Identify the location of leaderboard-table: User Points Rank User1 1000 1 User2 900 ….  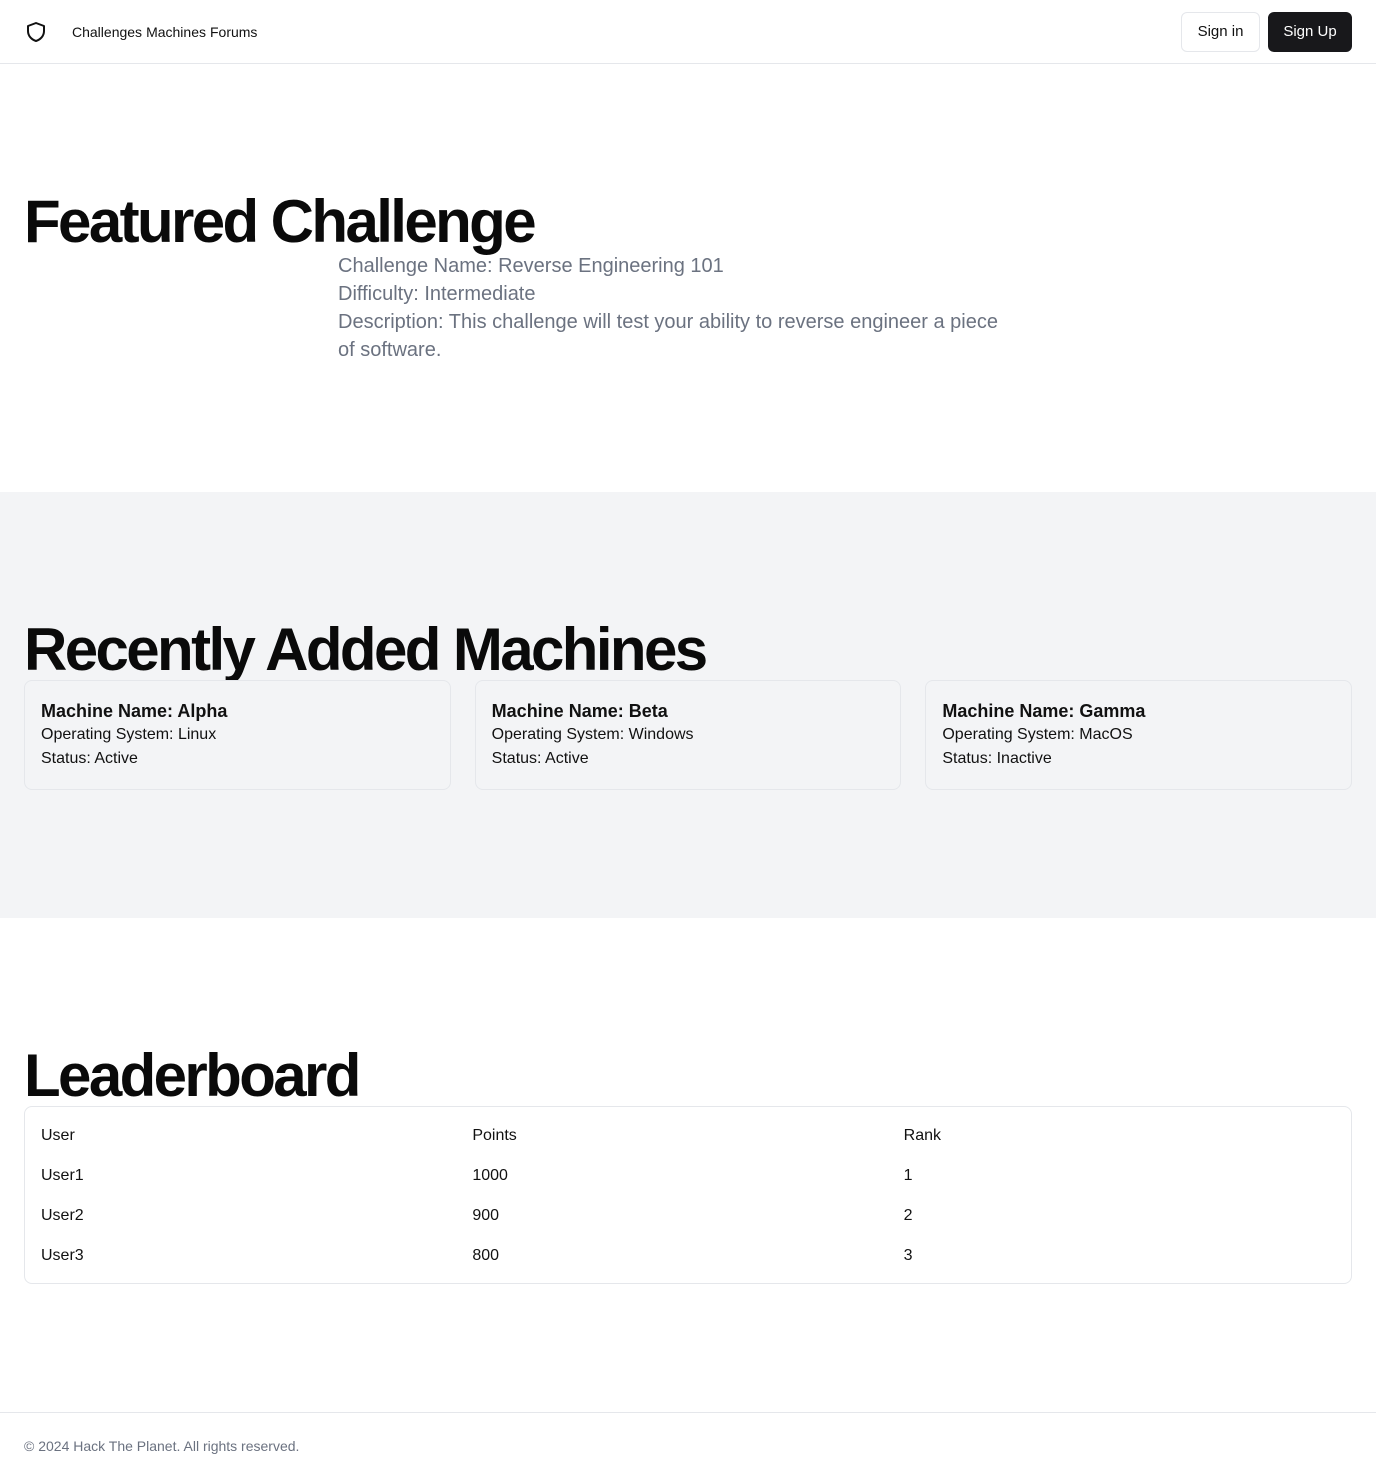
(688, 1196).